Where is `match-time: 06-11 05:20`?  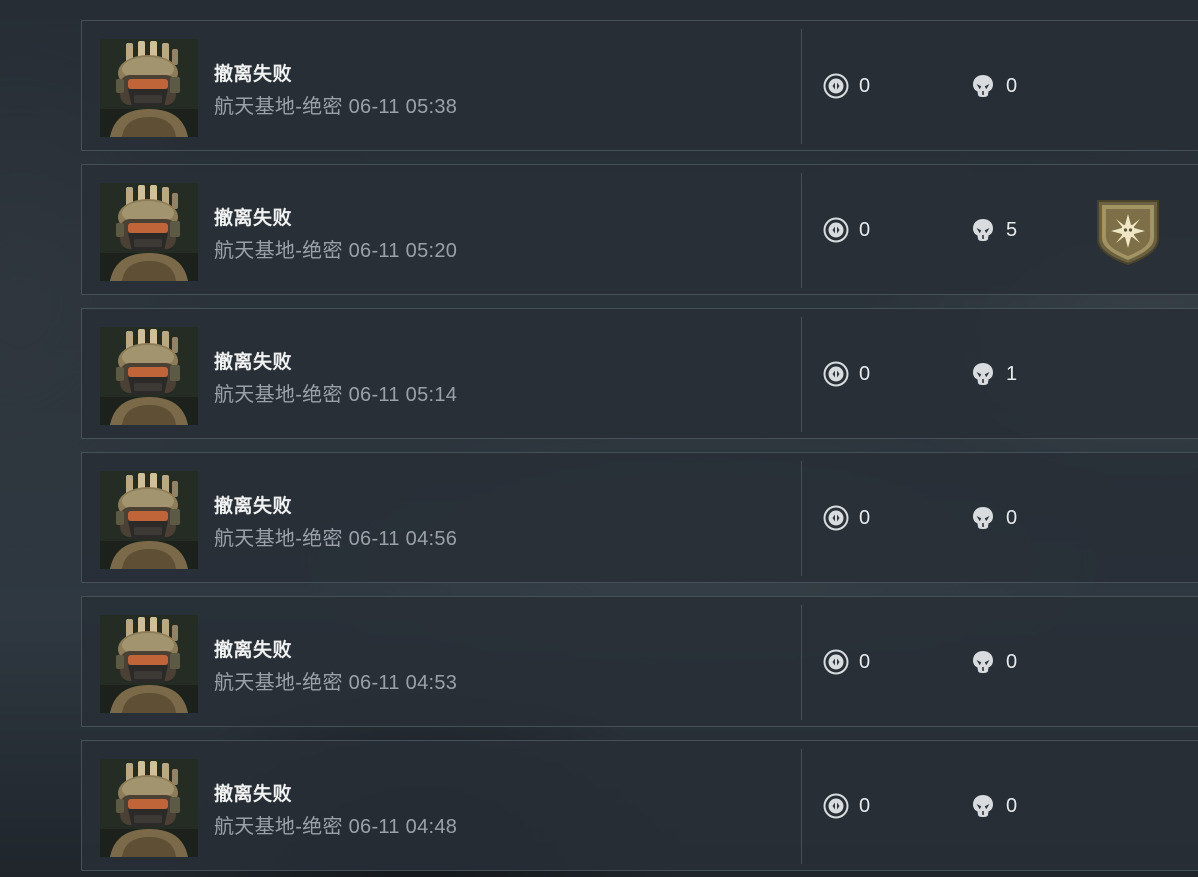
match-time: 06-11 05:20 is located at coordinates (403, 251).